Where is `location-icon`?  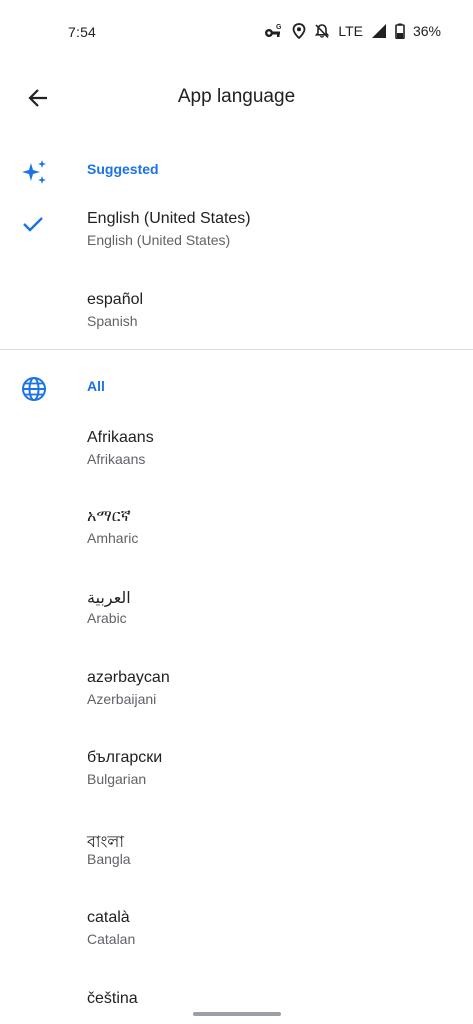
location-icon is located at coordinates (299, 31).